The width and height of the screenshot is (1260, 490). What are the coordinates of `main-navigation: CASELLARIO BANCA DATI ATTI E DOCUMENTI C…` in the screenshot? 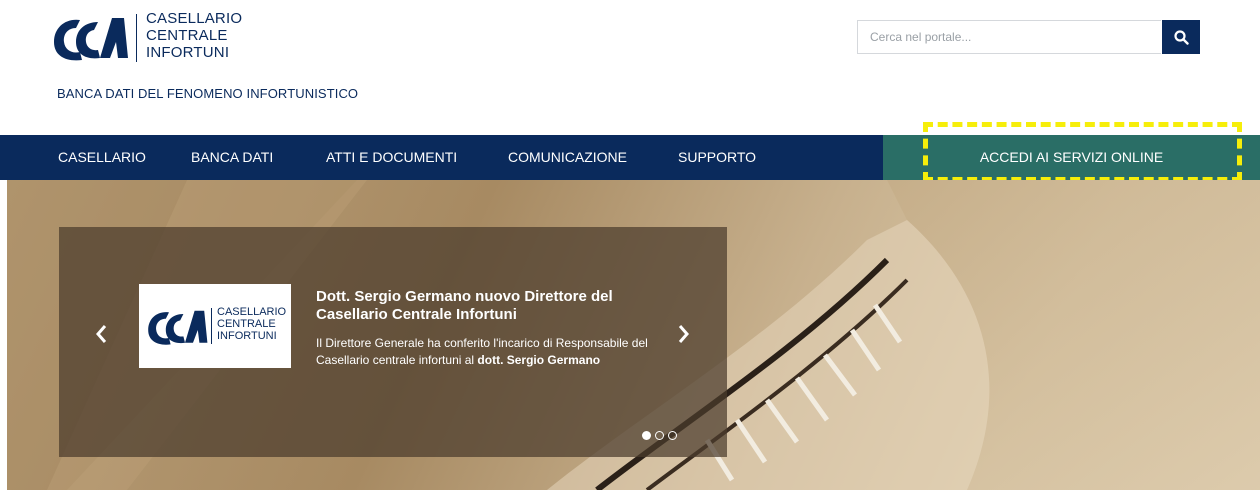 It's located at (630, 157).